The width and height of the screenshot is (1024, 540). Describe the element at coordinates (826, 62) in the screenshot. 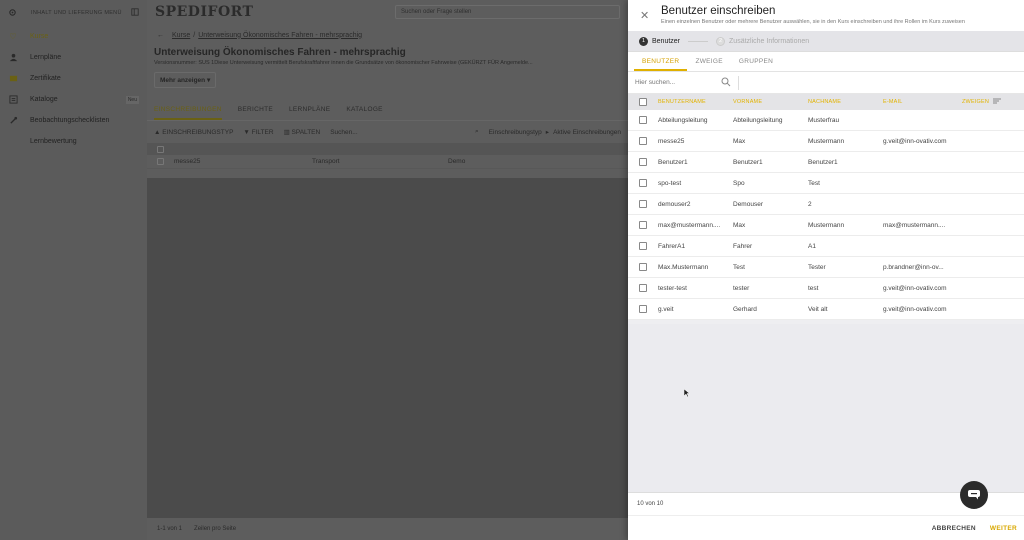

I see `drawer-tabs: BENUTZER ZWEIGE GRUPPEN` at that location.